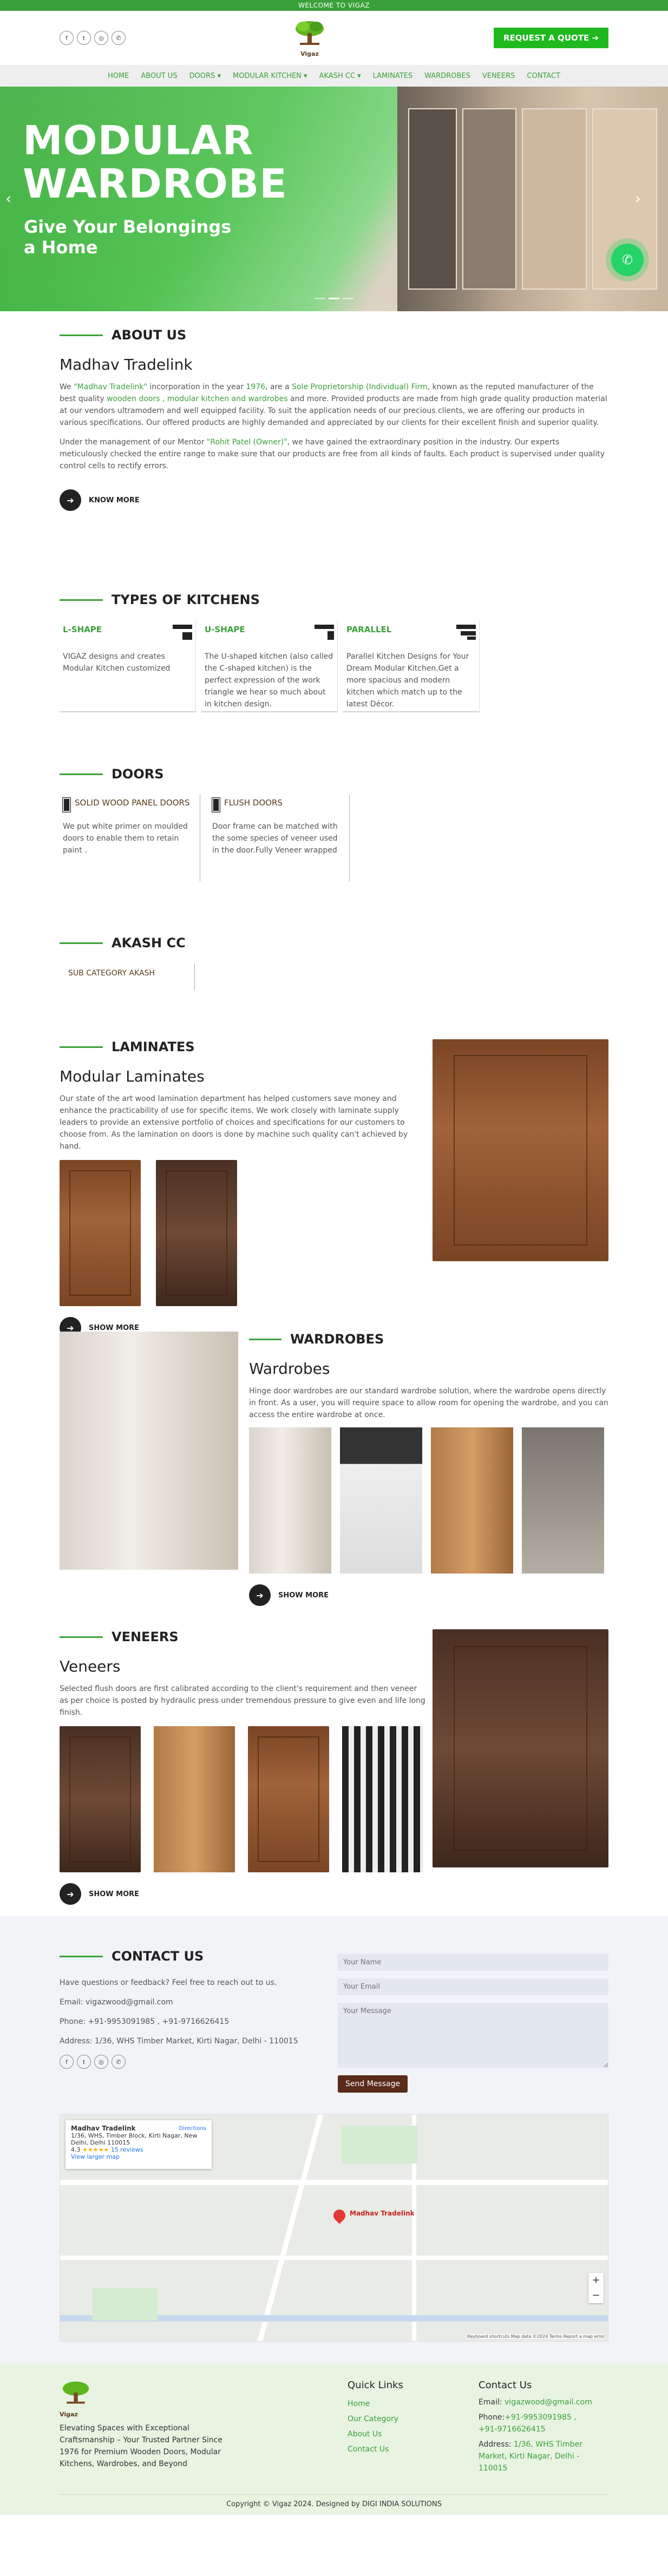 This screenshot has width=668, height=2576. What do you see at coordinates (8, 198) in the screenshot?
I see `prev-arrow-icon: ‹` at bounding box center [8, 198].